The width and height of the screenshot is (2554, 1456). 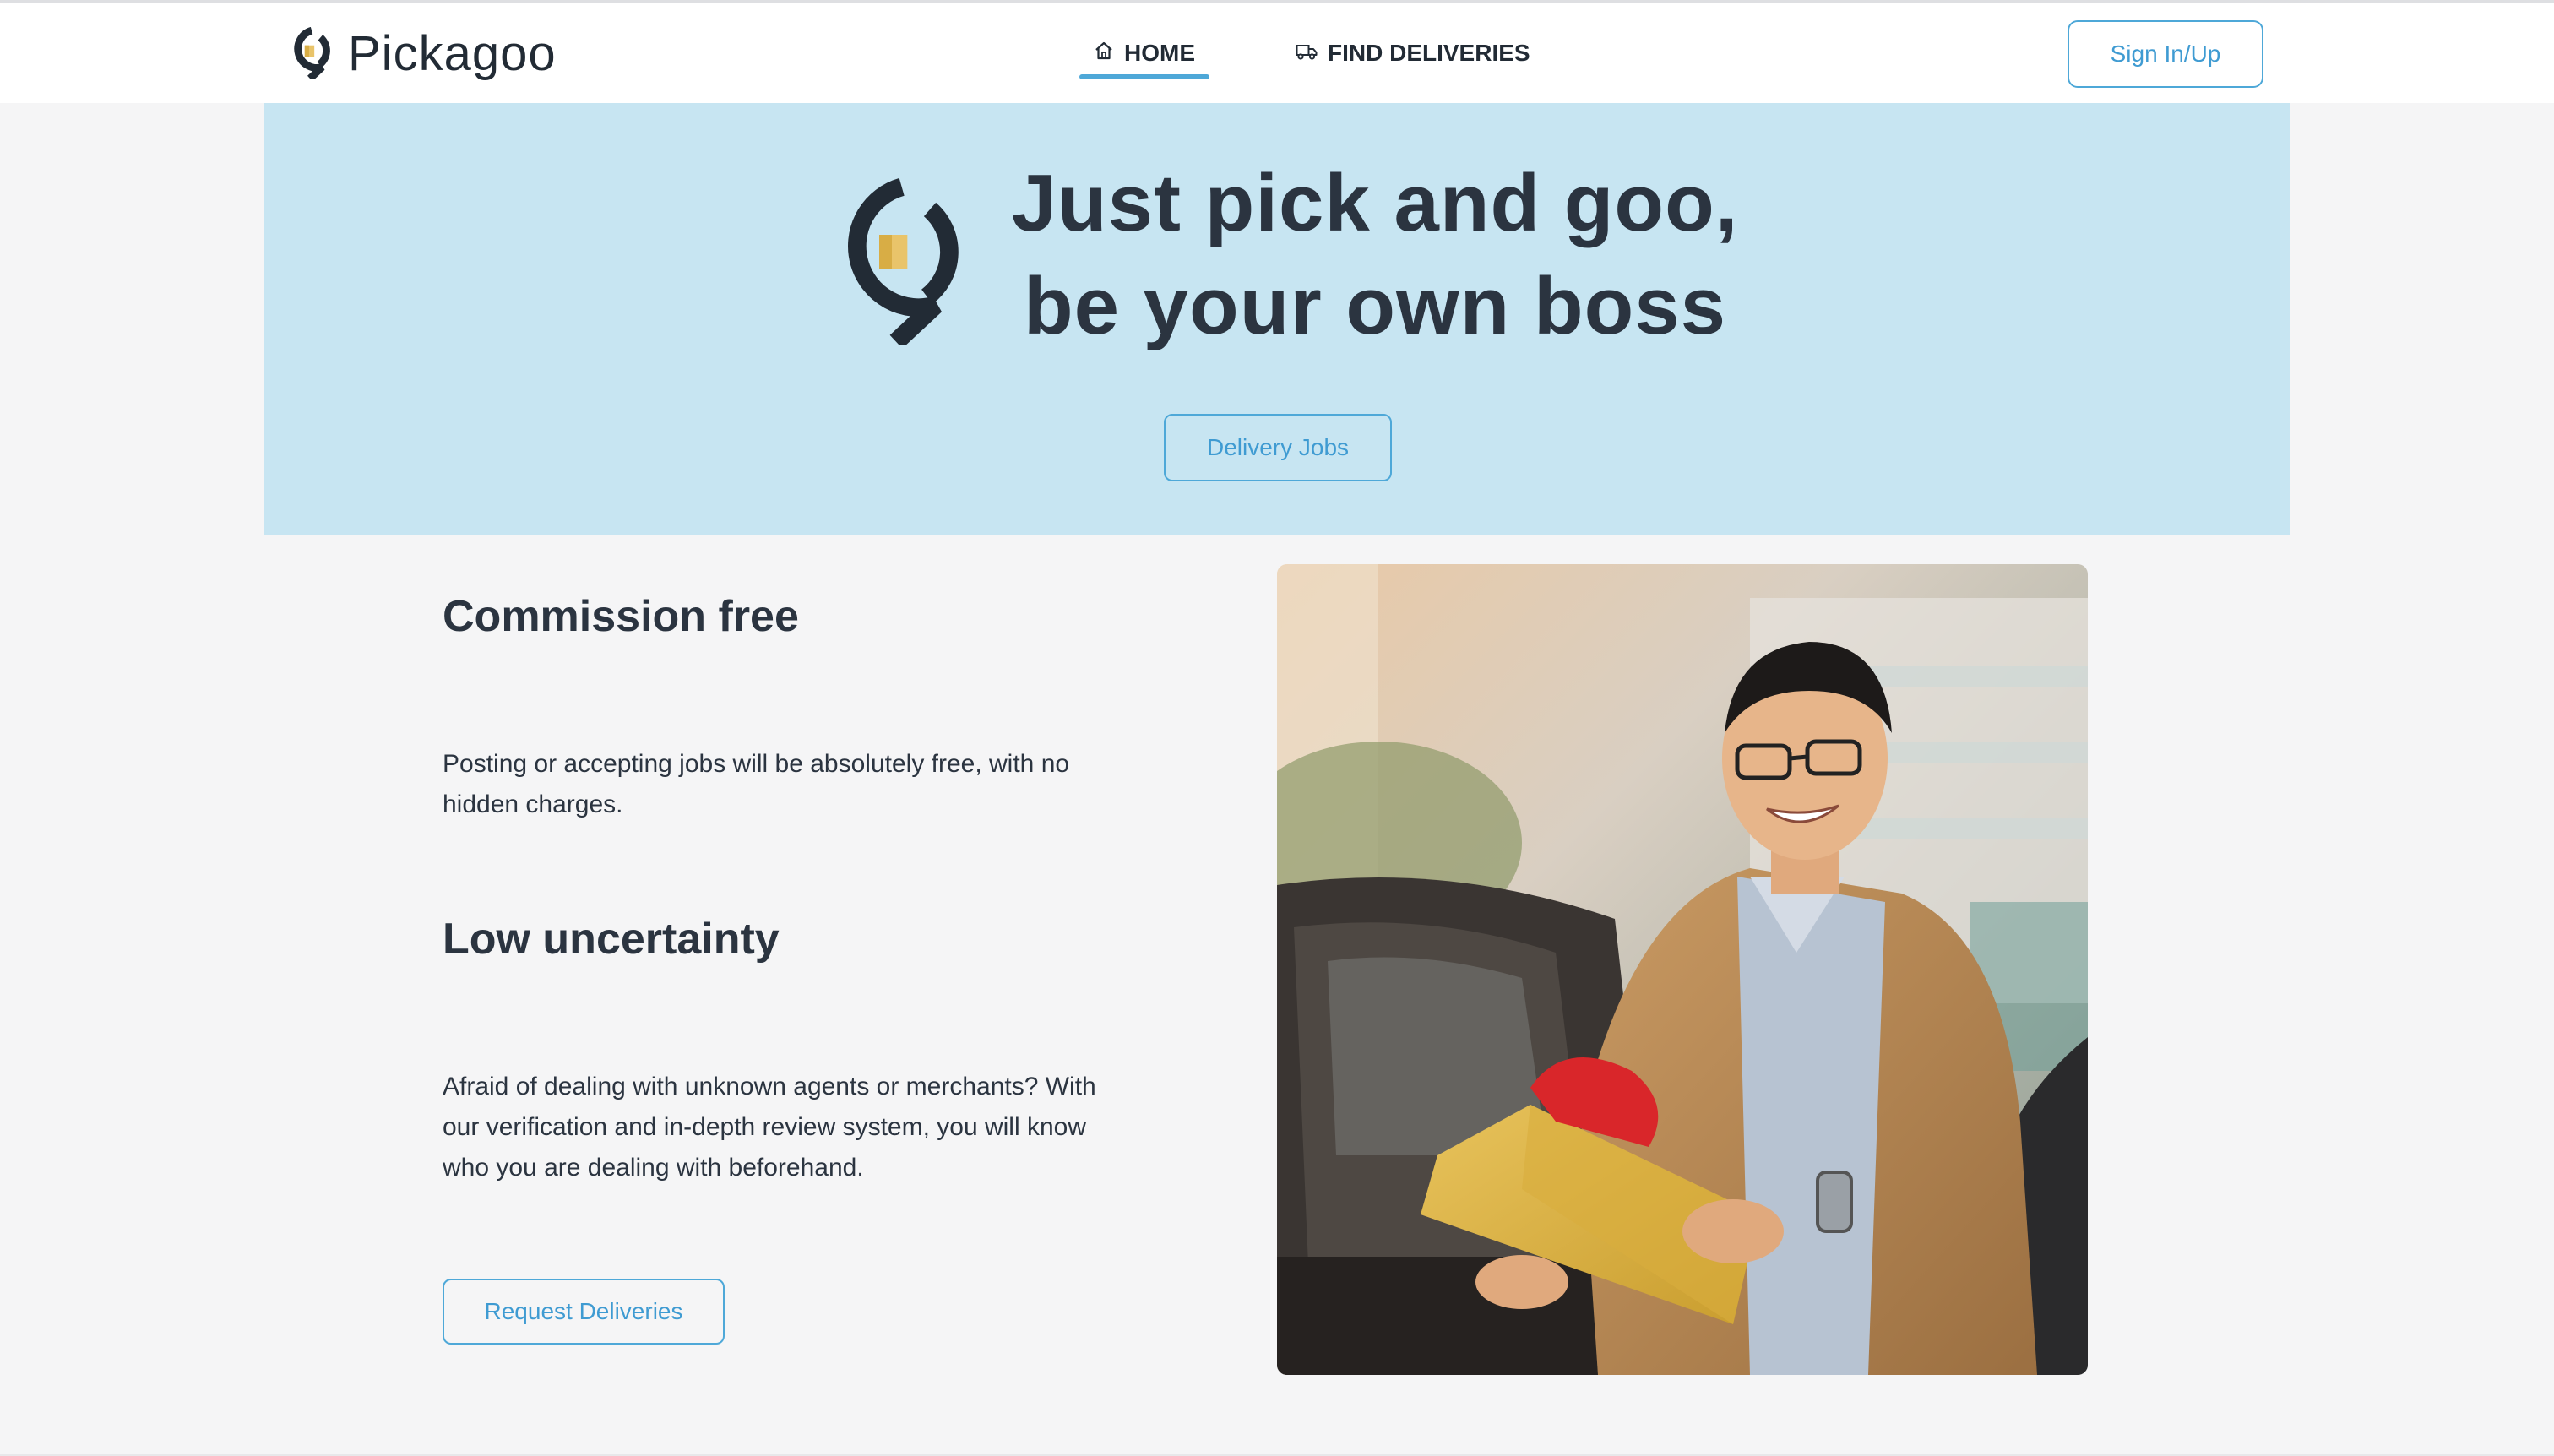 I want to click on brand-link: Pickagoo, so click(x=422, y=53).